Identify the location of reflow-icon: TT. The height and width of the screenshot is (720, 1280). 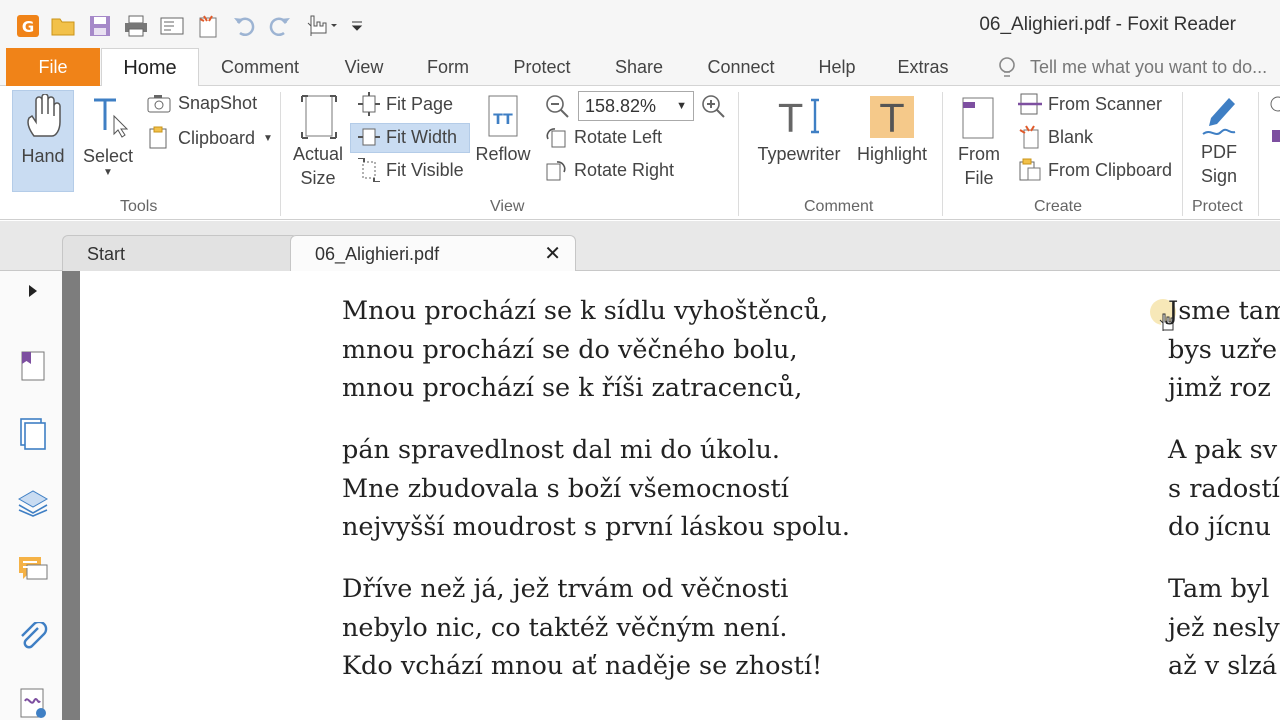
(503, 116).